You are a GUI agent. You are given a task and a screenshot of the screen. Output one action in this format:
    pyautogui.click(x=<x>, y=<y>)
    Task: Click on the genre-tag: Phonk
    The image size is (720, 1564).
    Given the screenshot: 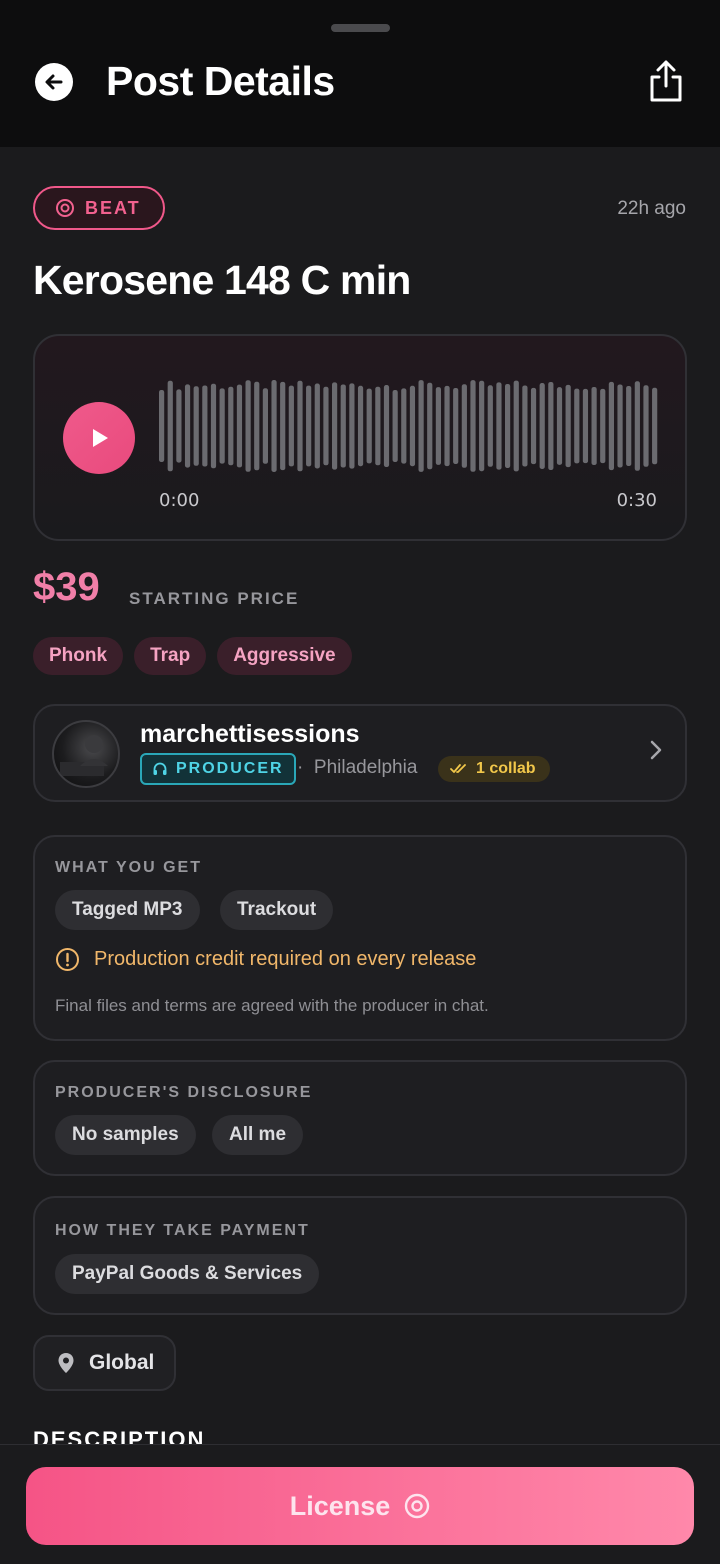 What is the action you would take?
    pyautogui.click(x=78, y=656)
    